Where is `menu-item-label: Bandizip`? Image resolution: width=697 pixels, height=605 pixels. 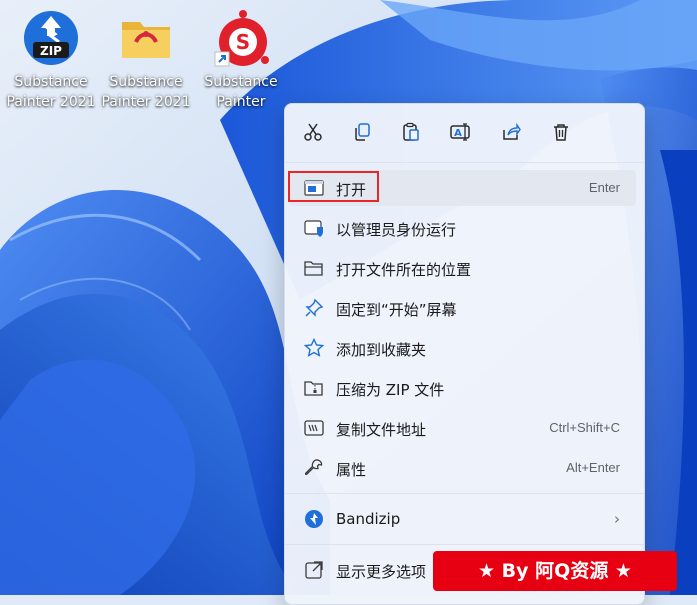
menu-item-label: Bandizip is located at coordinates (368, 519).